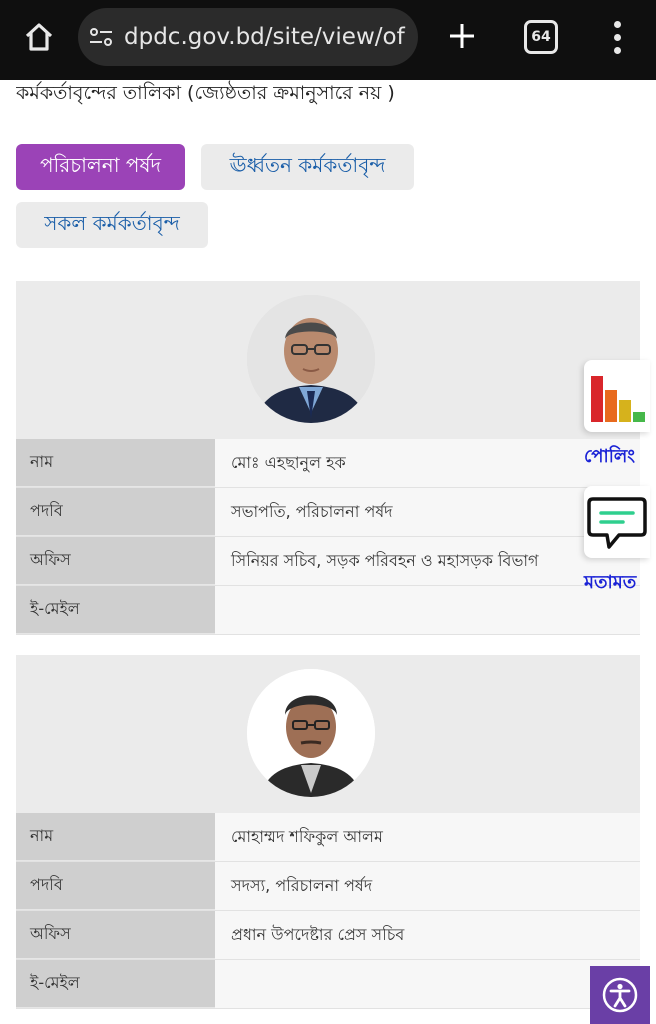 The image size is (656, 1024). I want to click on info-row-office: অফিস প্রধান উপদেষ্টার প্রেস সচিব, so click(328, 935).